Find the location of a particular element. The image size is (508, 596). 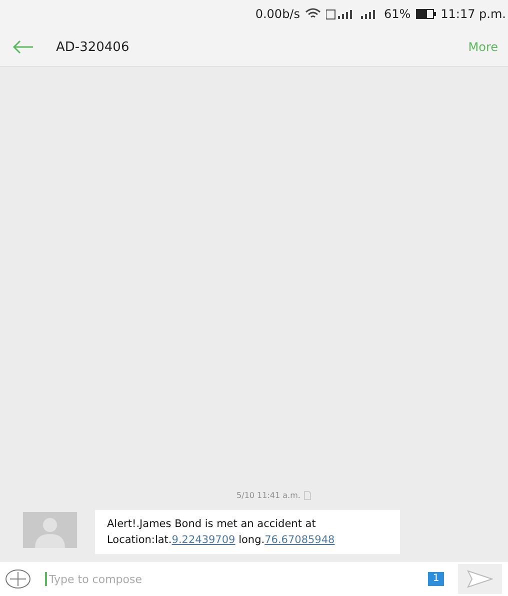

wifi-icon is located at coordinates (312, 14).